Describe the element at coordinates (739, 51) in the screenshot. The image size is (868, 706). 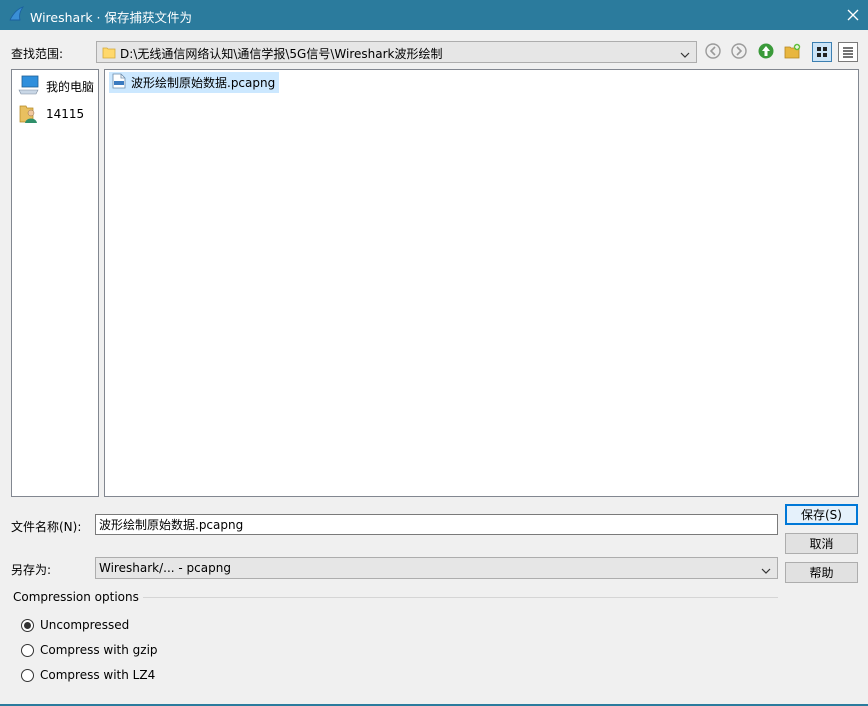
I see `forward-icon` at that location.